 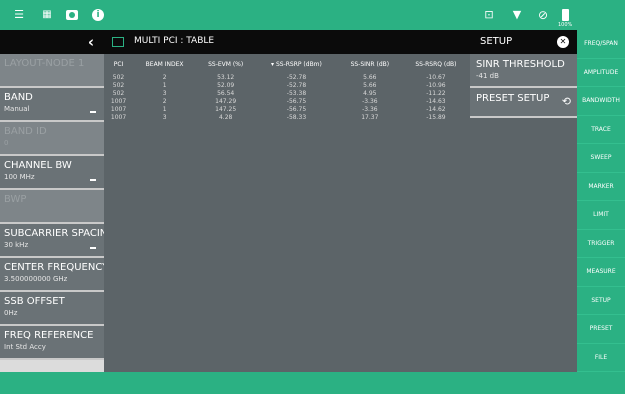 What do you see at coordinates (164, 64) in the screenshot?
I see `column-header-beam-index: BEAM INDEX` at bounding box center [164, 64].